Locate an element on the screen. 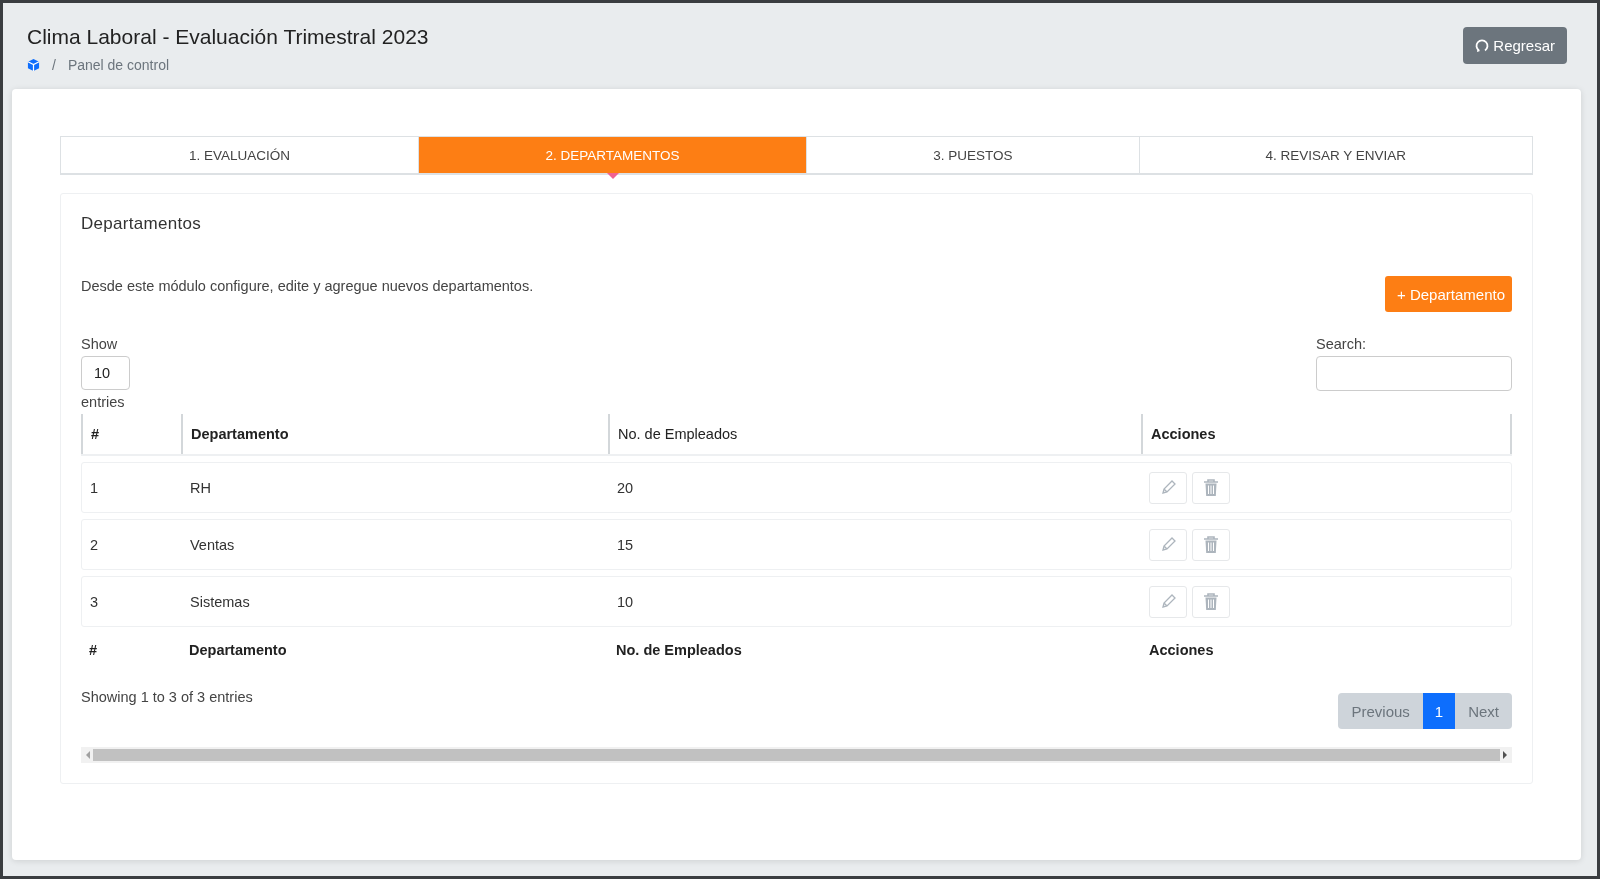 Image resolution: width=1600 pixels, height=879 pixels. scrollbar-thumb is located at coordinates (796, 755).